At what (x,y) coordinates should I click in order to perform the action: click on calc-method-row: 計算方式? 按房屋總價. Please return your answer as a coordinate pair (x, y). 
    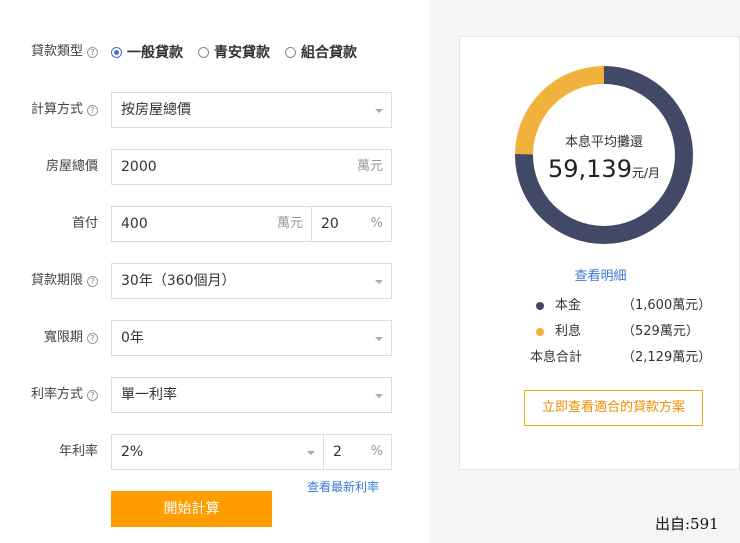
    Looking at the image, I should click on (215, 110).